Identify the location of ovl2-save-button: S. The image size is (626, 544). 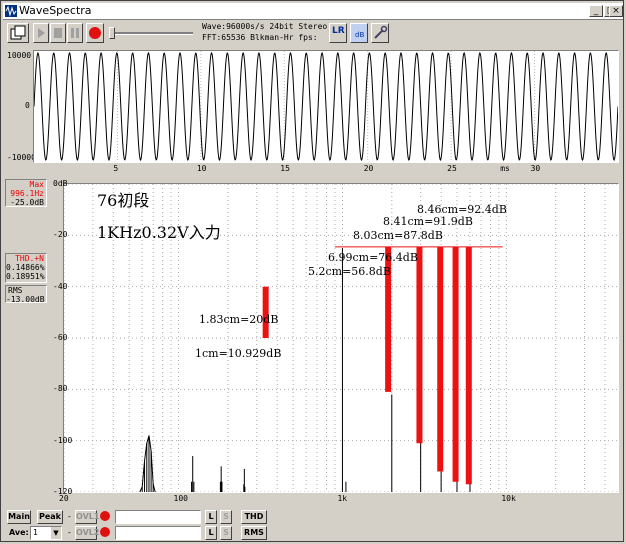
(226, 533).